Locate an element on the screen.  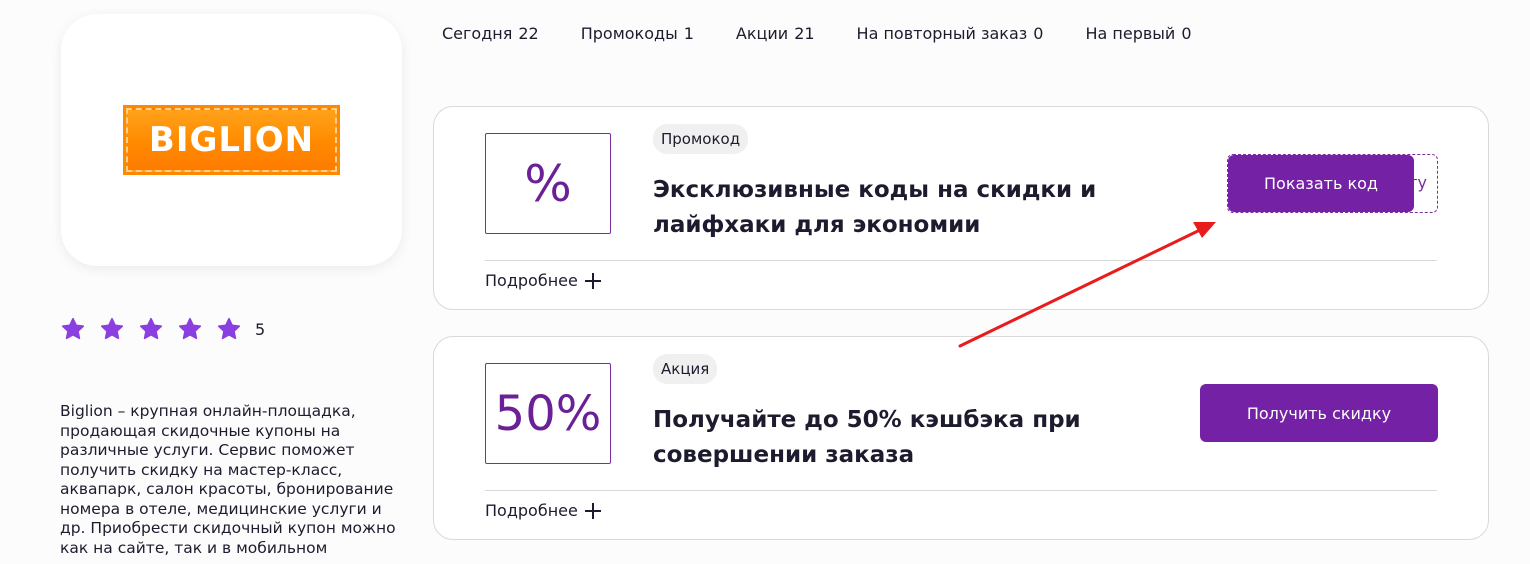
rating-value: 5 is located at coordinates (260, 329).